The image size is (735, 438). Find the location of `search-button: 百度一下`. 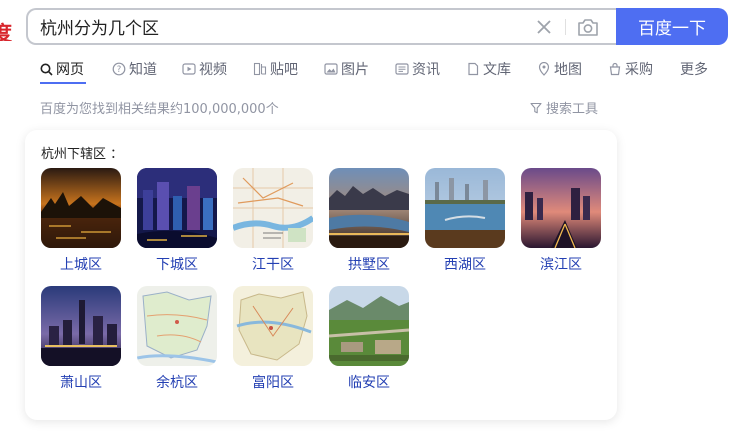

search-button: 百度一下 is located at coordinates (672, 26).